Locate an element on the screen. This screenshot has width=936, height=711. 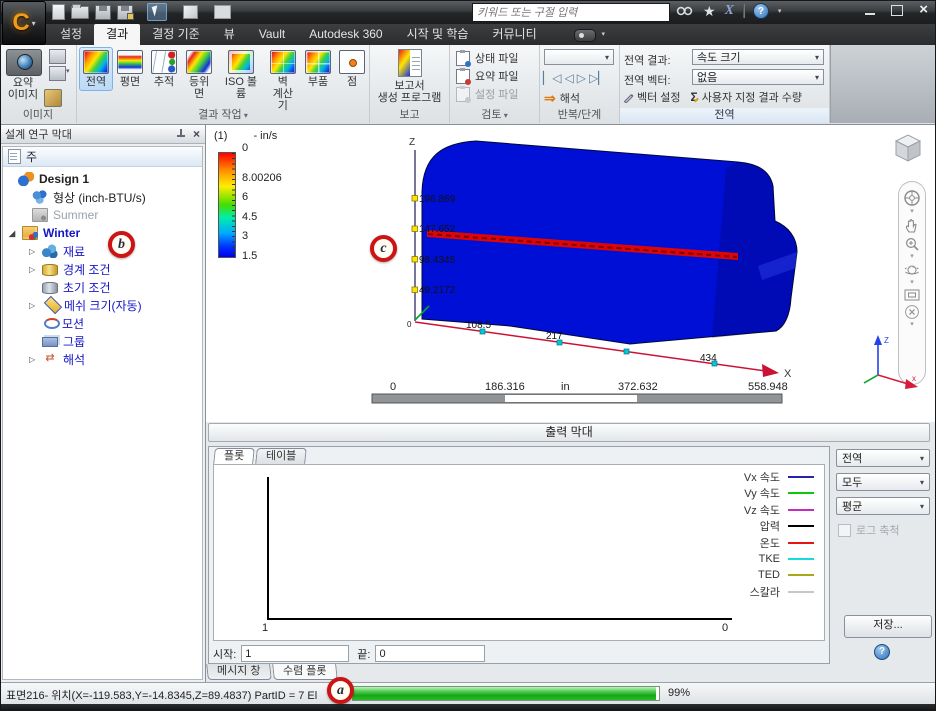
close-button: × is located at coordinates (923, 9).